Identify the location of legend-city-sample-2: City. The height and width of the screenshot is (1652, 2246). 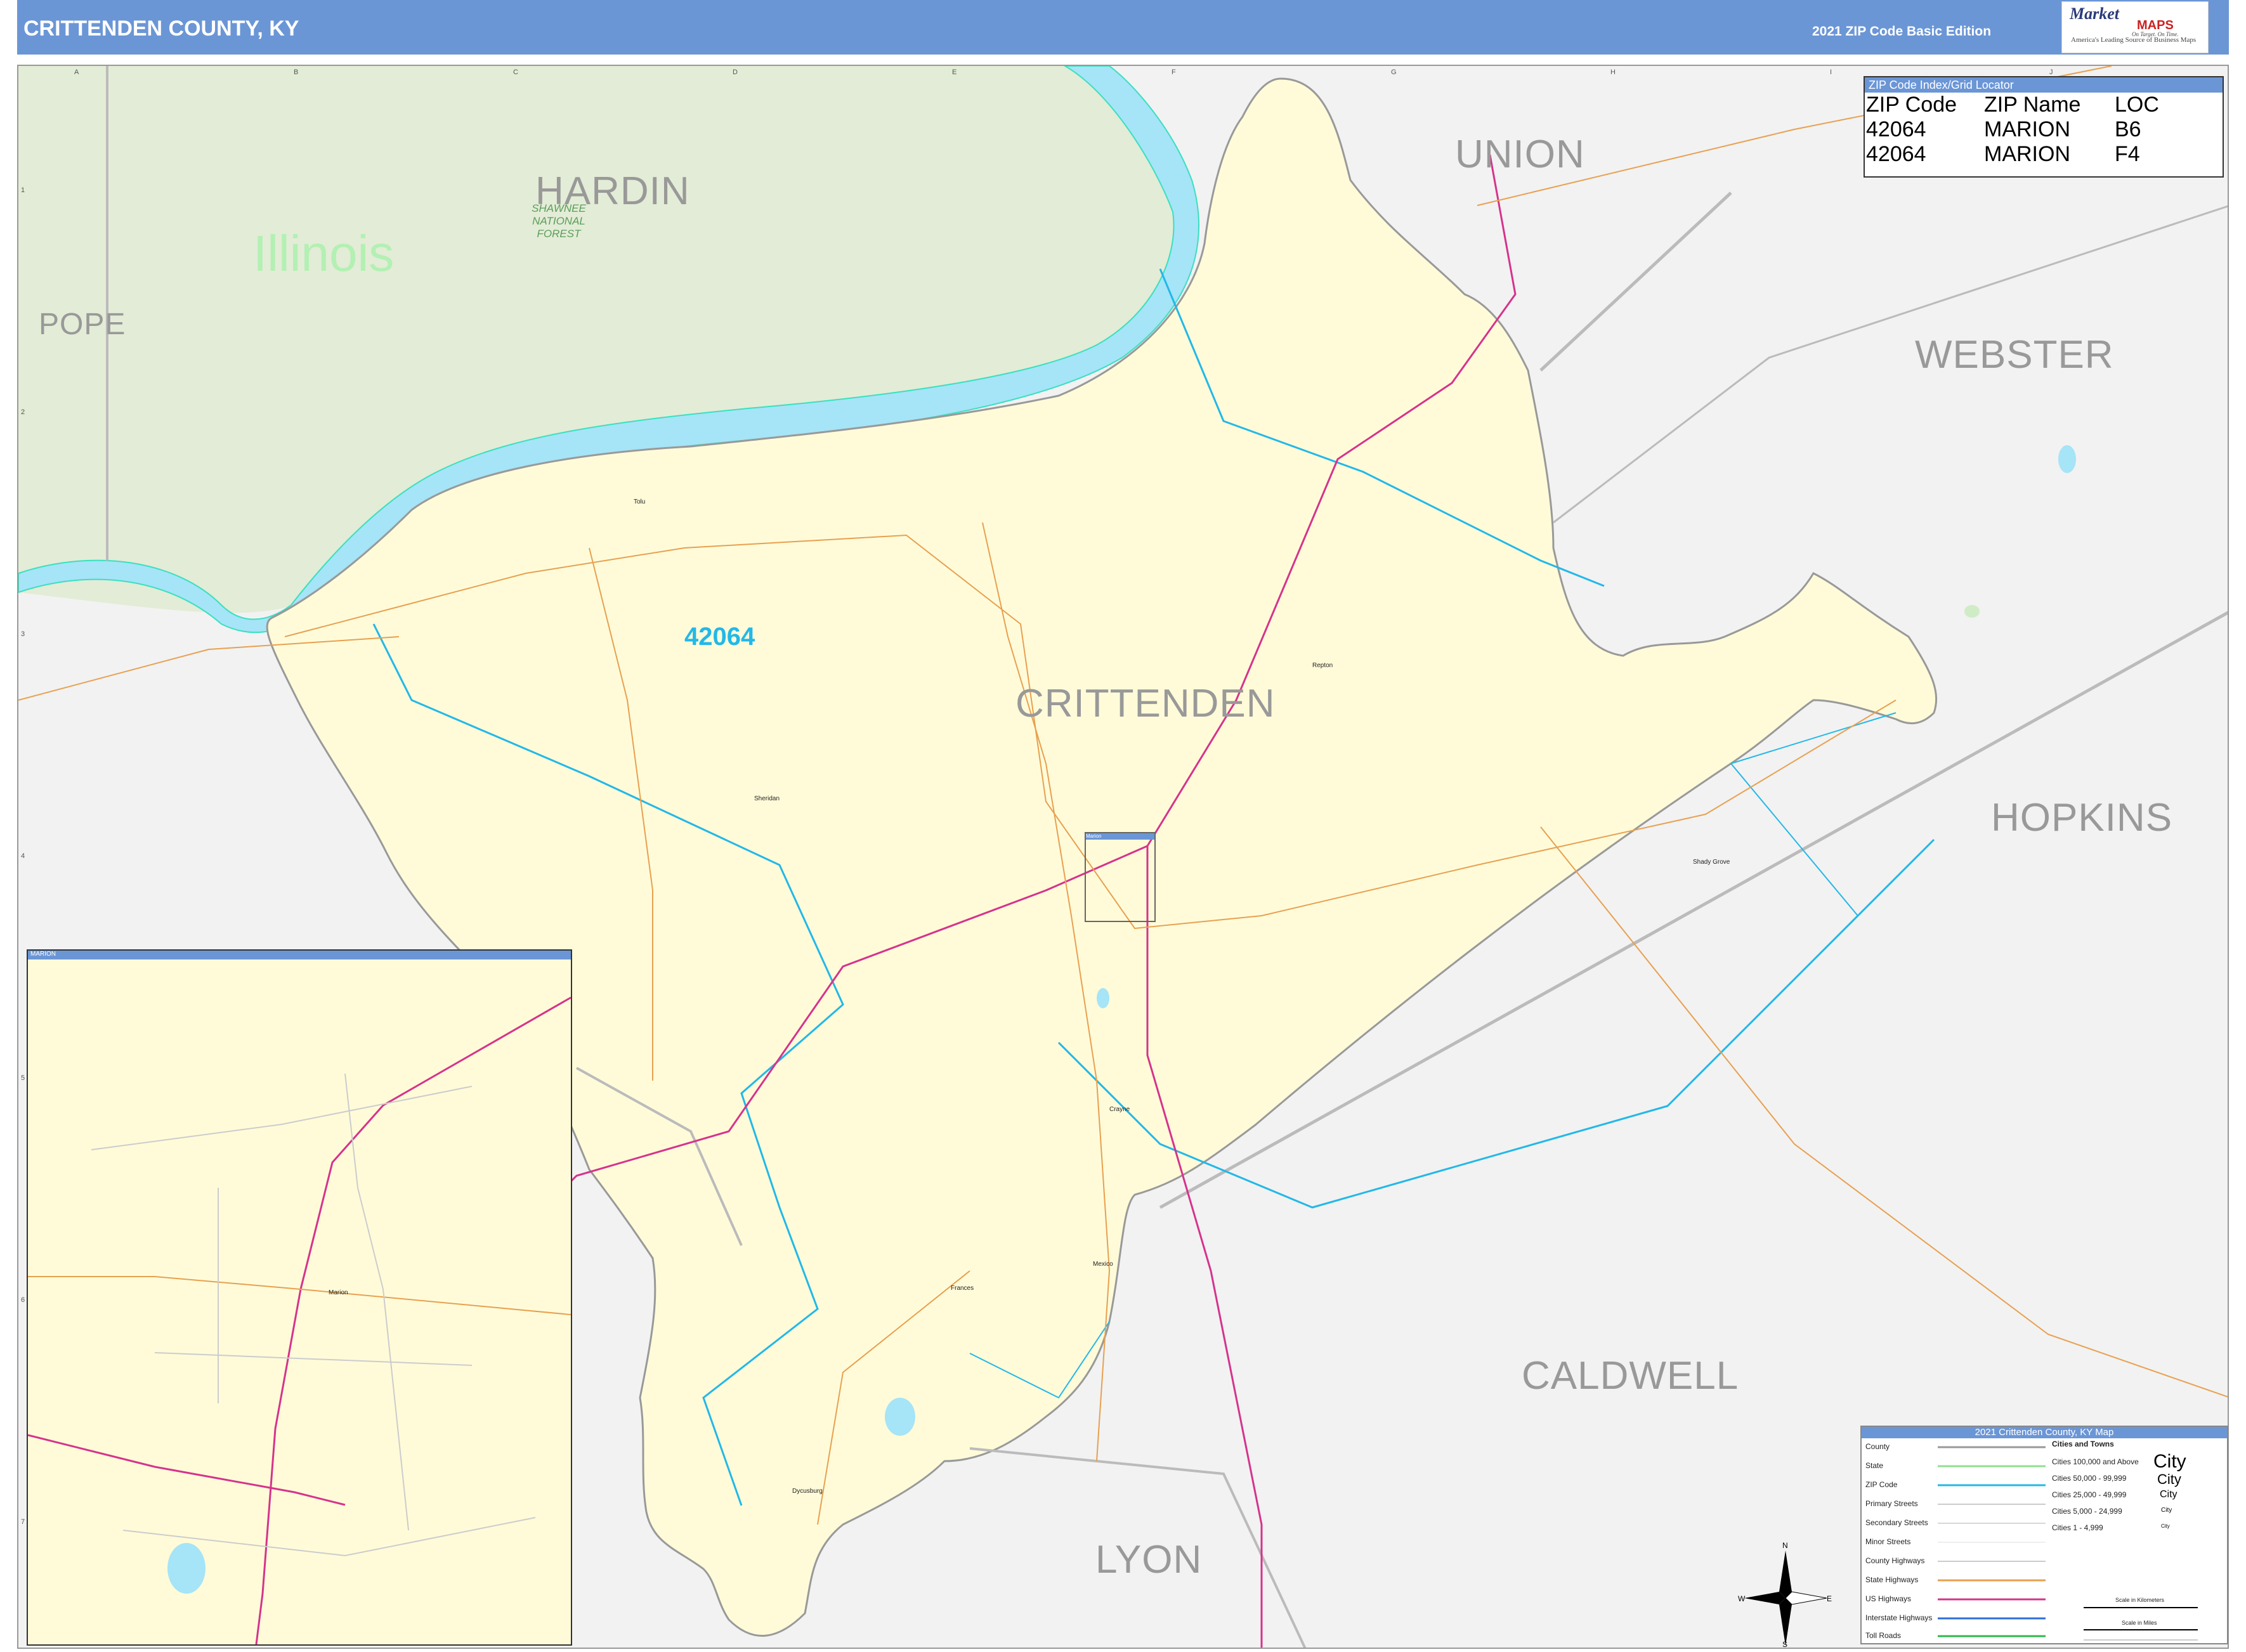
(2169, 1479).